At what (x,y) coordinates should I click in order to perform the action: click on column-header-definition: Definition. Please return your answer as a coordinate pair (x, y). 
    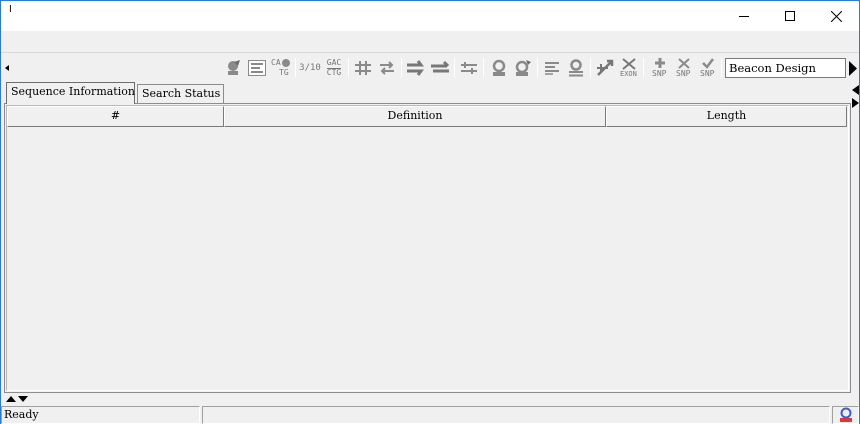
    Looking at the image, I should click on (415, 116).